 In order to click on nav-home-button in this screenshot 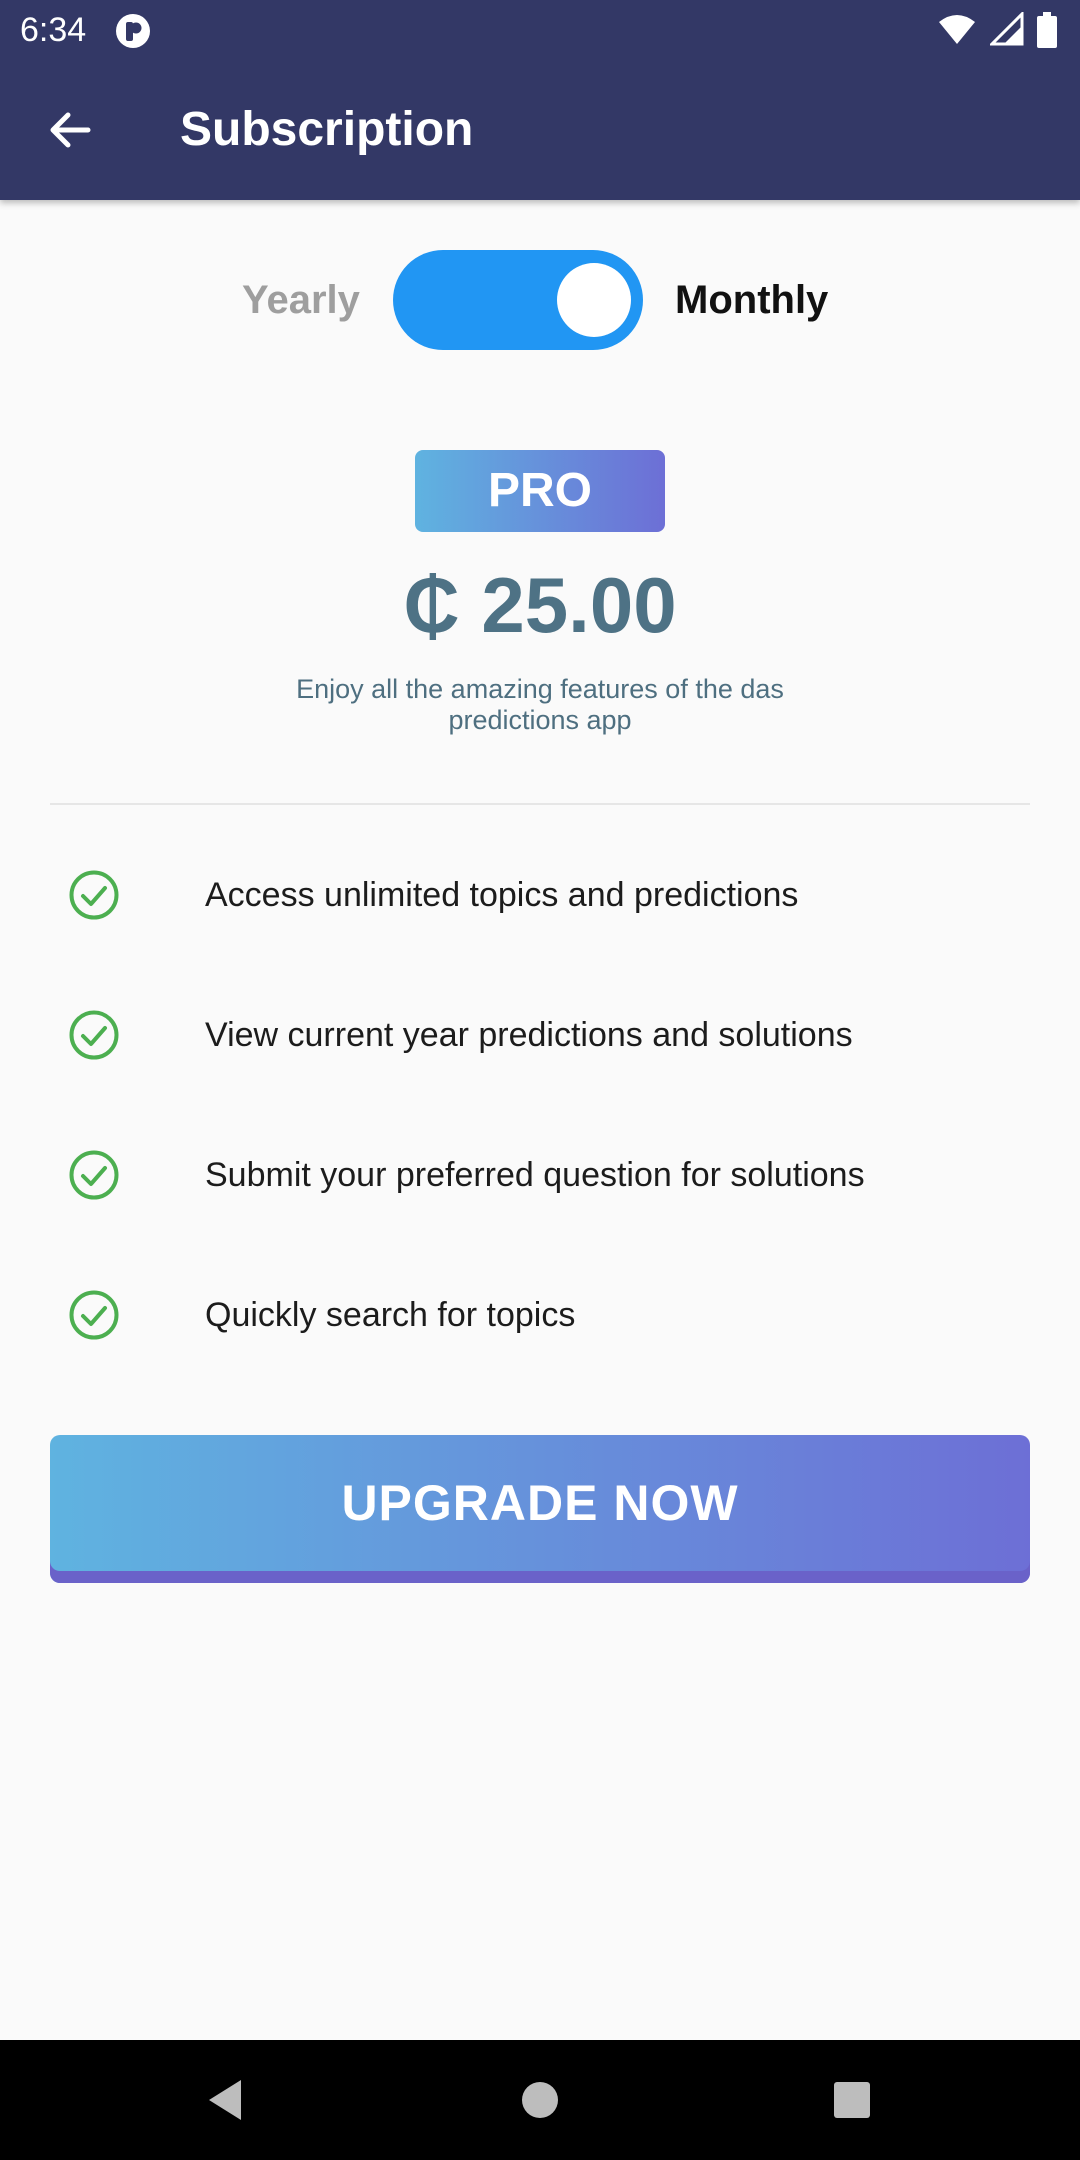, I will do `click(540, 2100)`.